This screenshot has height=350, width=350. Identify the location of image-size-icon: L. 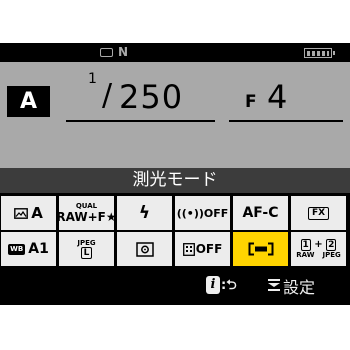
(86, 253).